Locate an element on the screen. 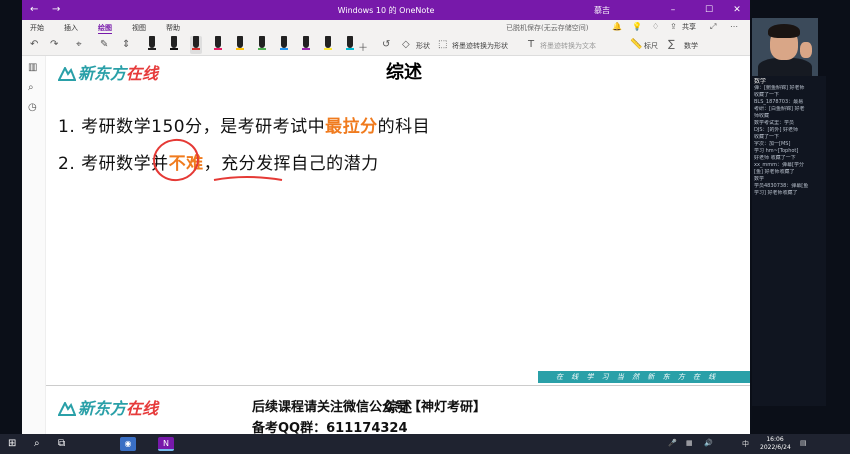 This screenshot has height=454, width=850. chat-message: 好老师 收藏了一下 is located at coordinates (775, 158).